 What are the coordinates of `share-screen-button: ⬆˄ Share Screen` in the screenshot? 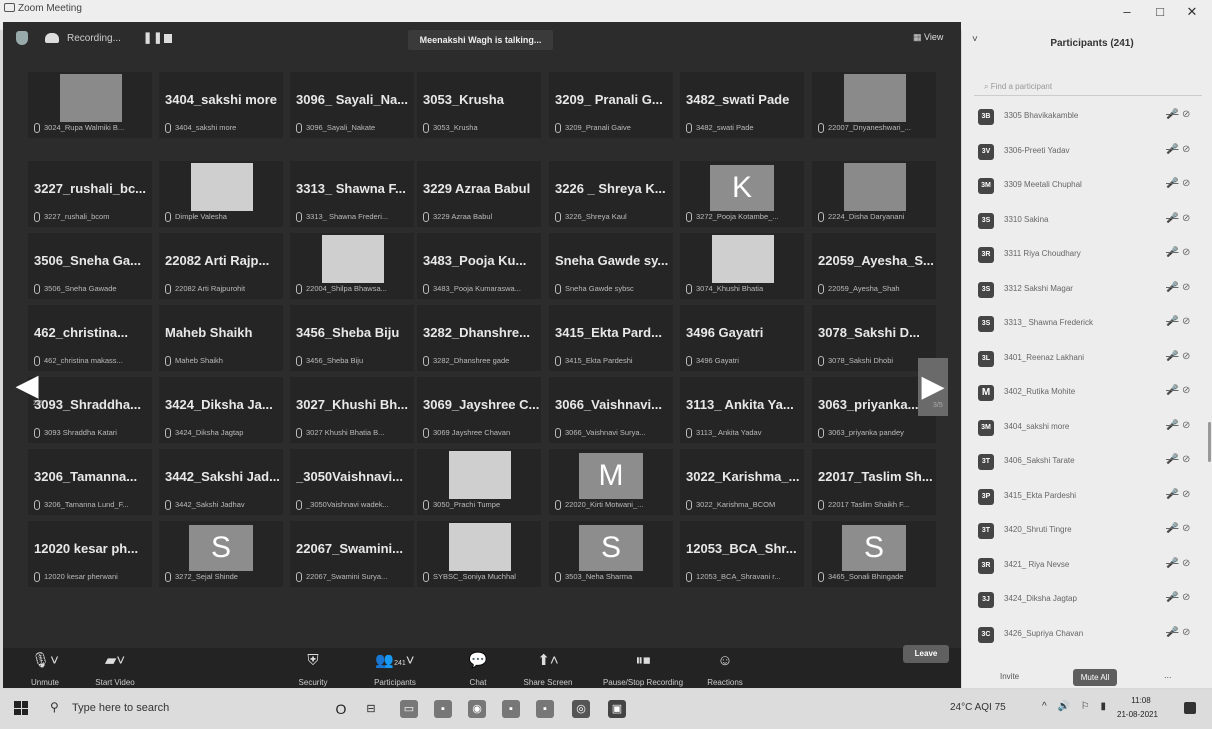 It's located at (548, 668).